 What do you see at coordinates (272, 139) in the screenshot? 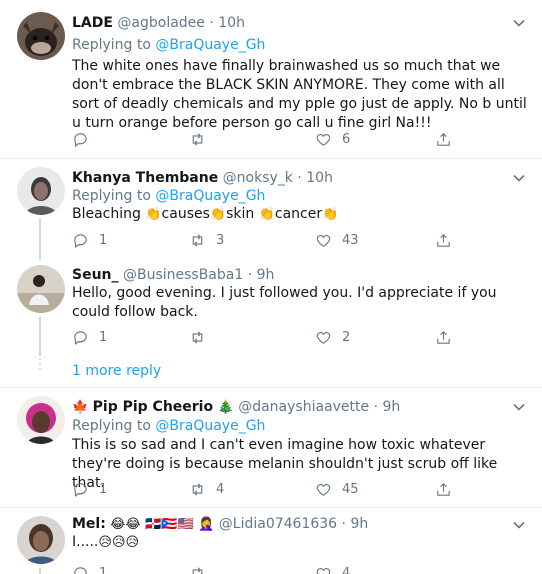
I see `tweet-actions: 6` at bounding box center [272, 139].